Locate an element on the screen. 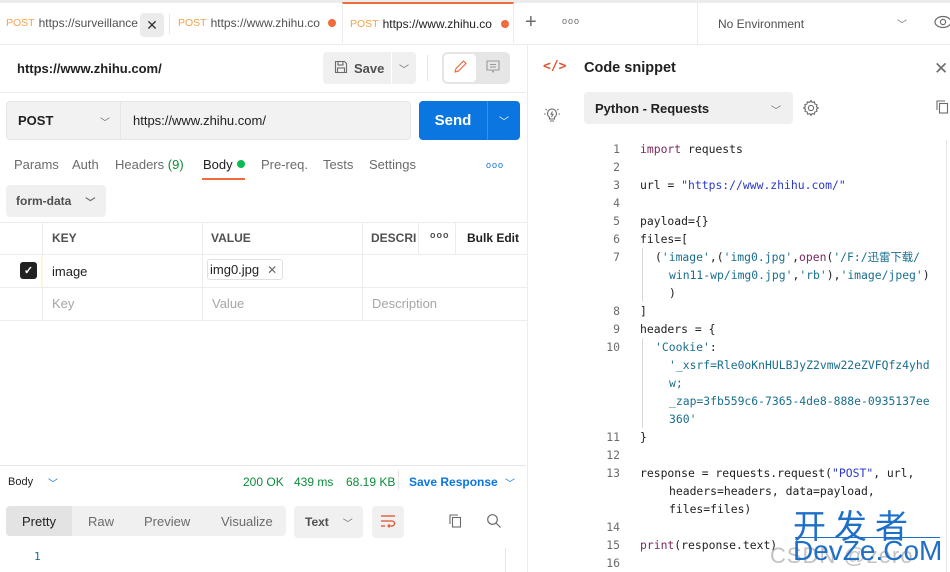  save-button: Save is located at coordinates (357, 68).